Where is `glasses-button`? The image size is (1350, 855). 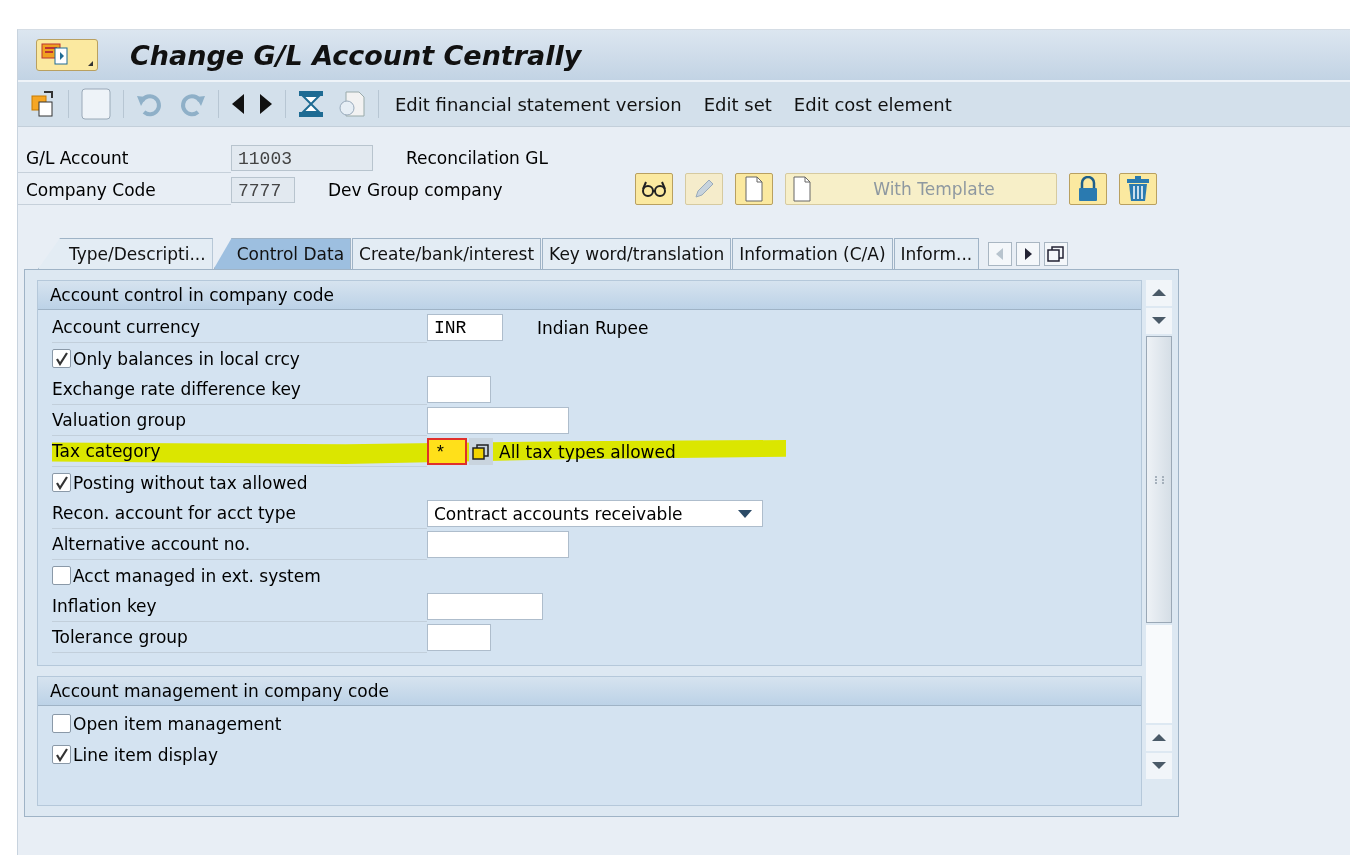 glasses-button is located at coordinates (654, 189).